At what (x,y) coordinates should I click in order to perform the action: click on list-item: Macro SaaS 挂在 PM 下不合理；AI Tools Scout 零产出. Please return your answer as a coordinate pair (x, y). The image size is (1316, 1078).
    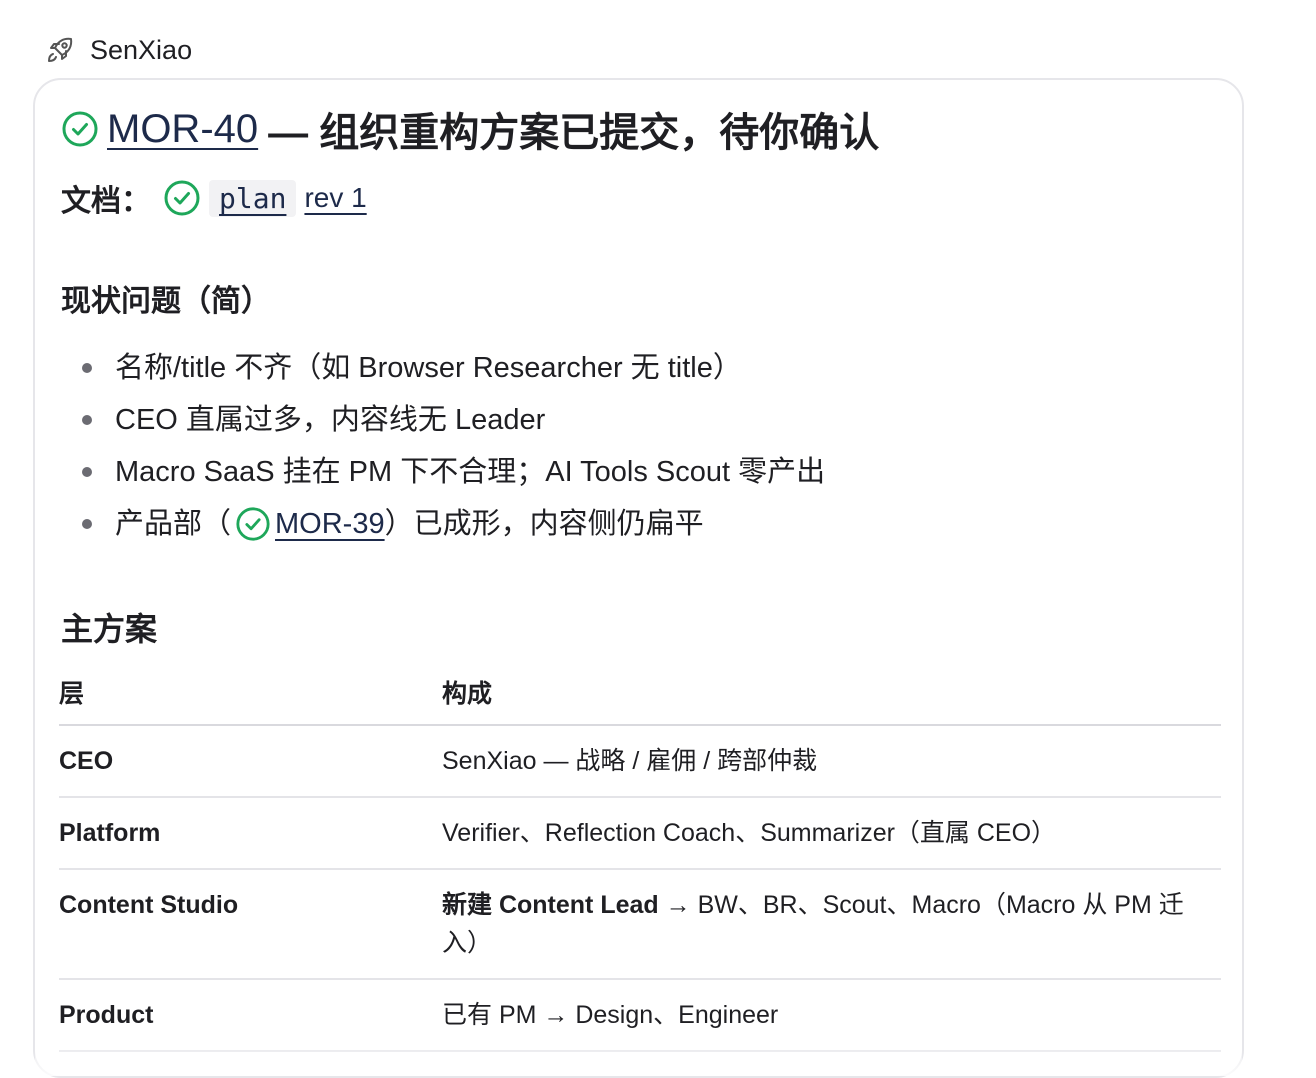
    Looking at the image, I should click on (443, 472).